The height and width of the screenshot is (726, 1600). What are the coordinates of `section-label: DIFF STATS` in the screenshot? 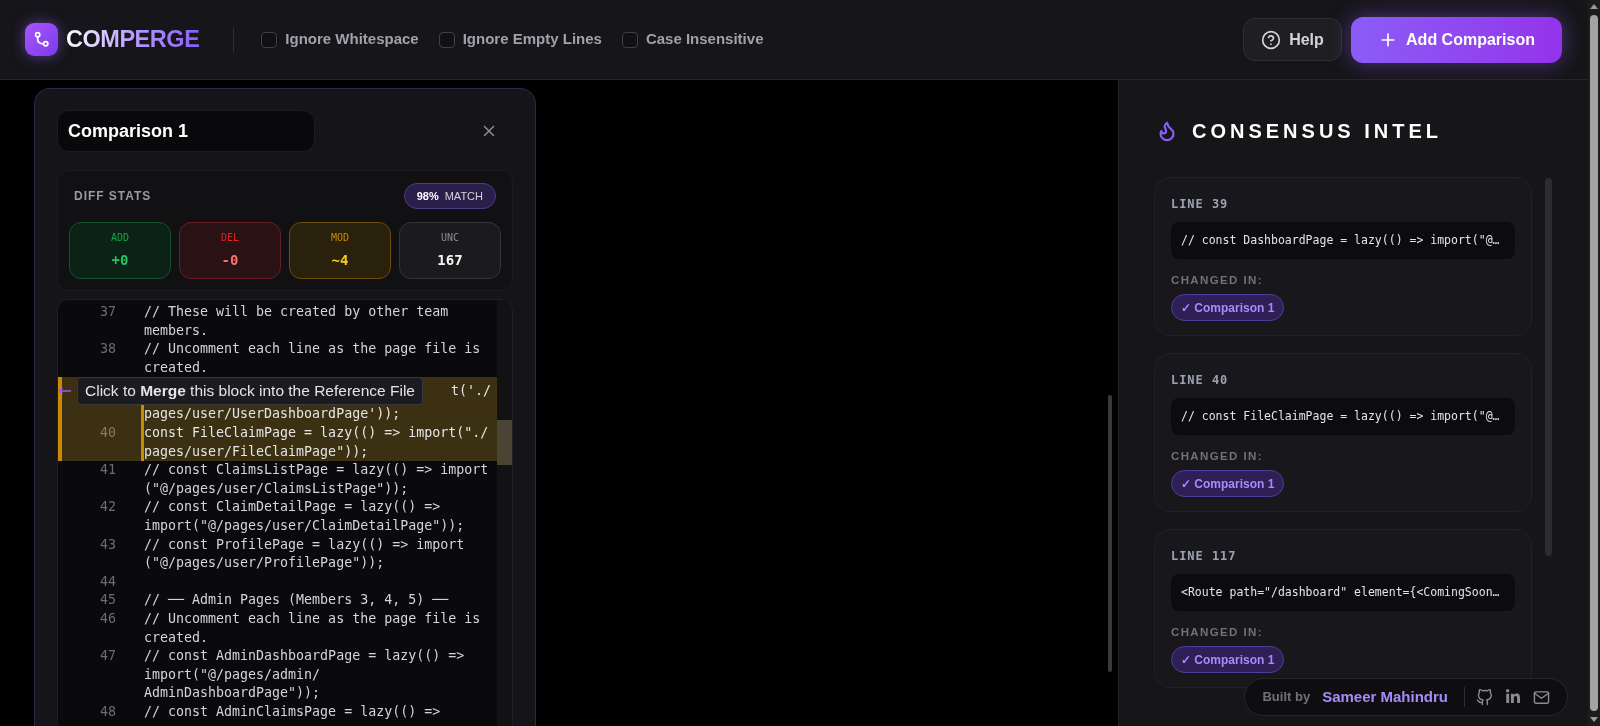 It's located at (113, 196).